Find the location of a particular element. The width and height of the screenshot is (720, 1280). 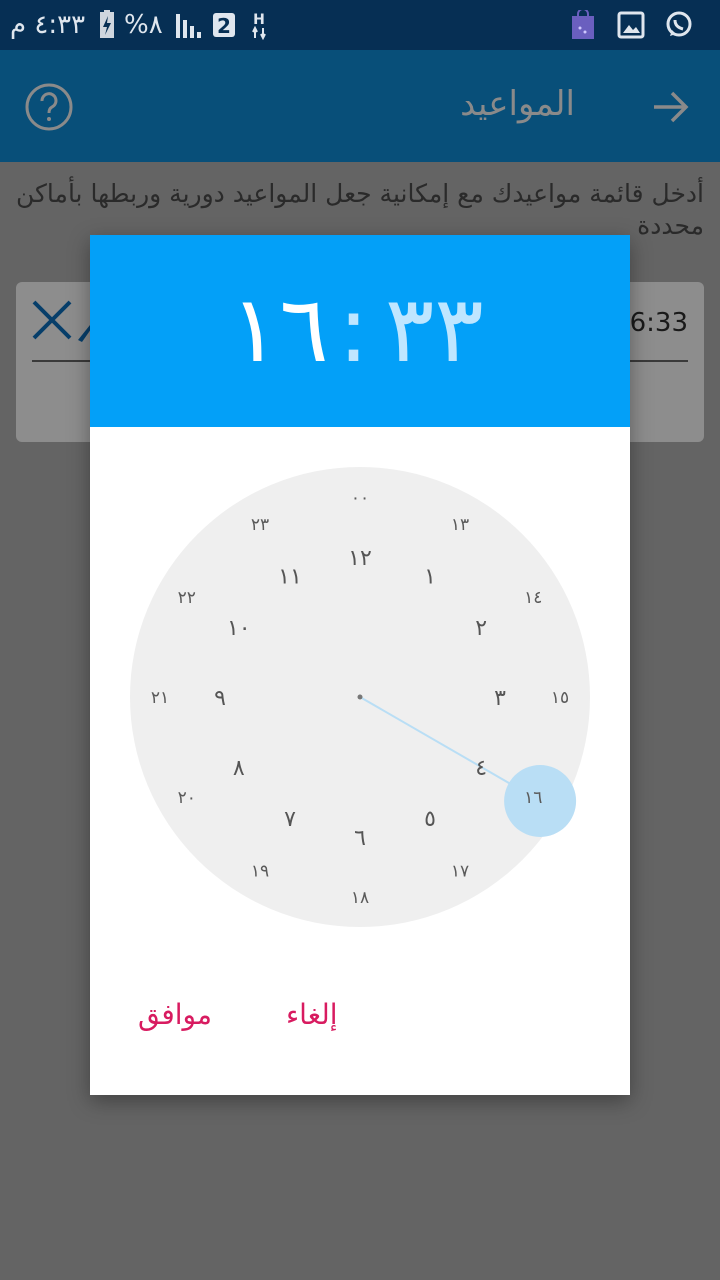

close-icon is located at coordinates (52, 322).